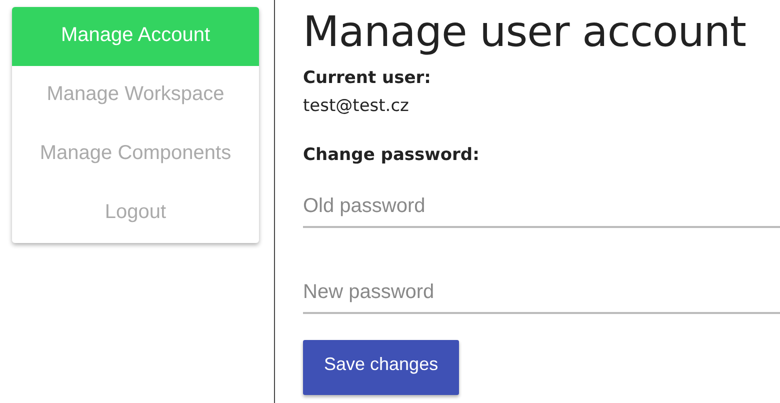  Describe the element at coordinates (391, 155) in the screenshot. I see `change-password-label: Change password:` at that location.